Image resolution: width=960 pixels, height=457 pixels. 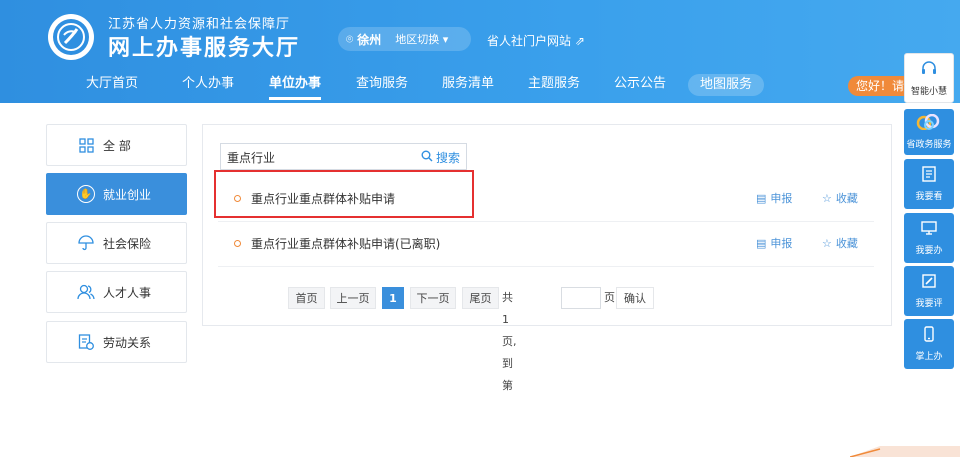 I want to click on side-item-labor: 劳动关系, so click(x=116, y=342).